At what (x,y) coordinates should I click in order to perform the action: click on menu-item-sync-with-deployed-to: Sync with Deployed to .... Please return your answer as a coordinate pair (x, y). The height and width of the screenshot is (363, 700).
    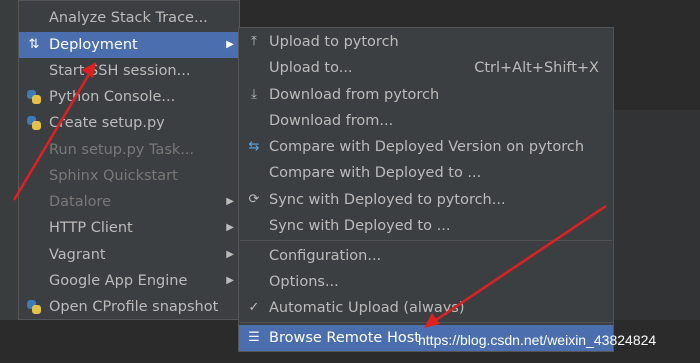
    Looking at the image, I should click on (426, 226).